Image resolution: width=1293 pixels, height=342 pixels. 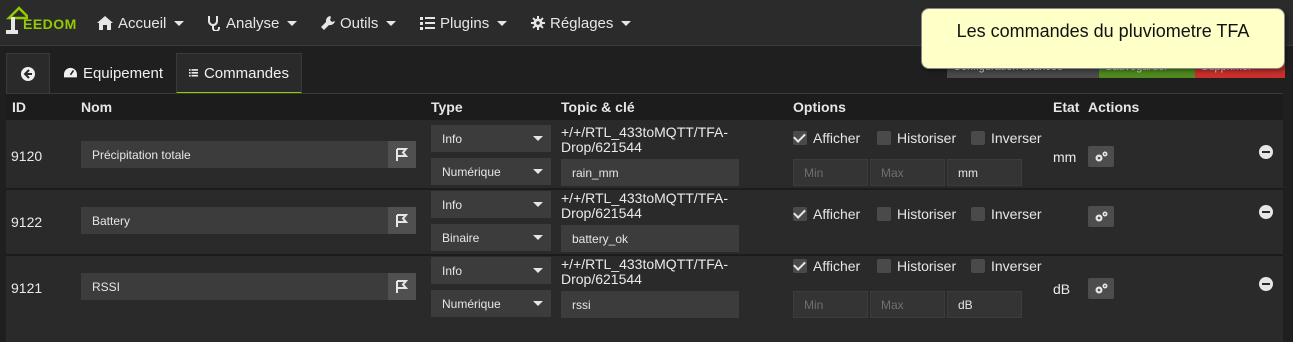 What do you see at coordinates (239, 73) in the screenshot?
I see `tab-commands: Commandes` at bounding box center [239, 73].